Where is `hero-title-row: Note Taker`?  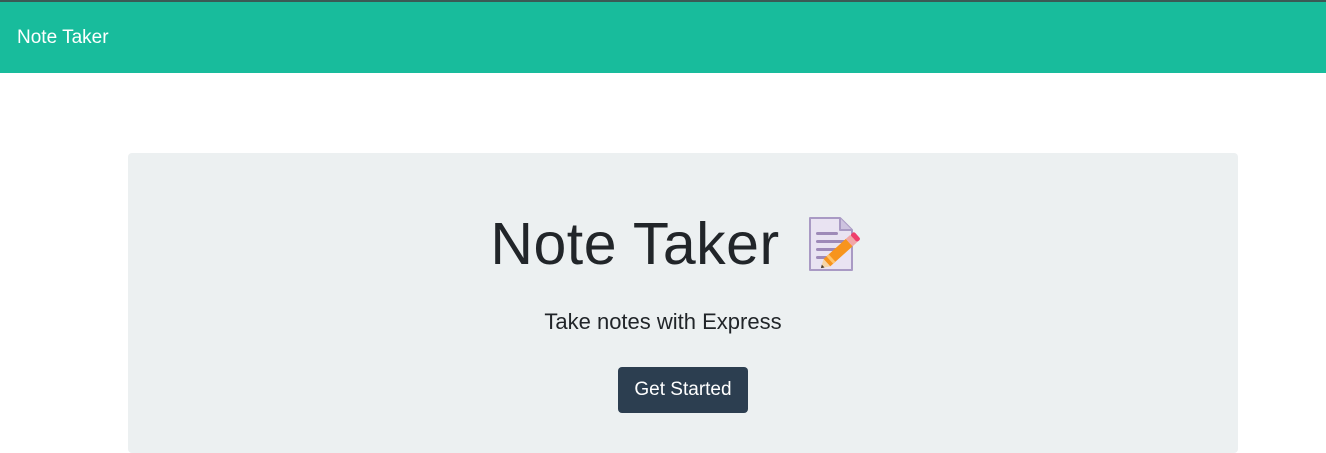 hero-title-row: Note Taker is located at coordinates (663, 244).